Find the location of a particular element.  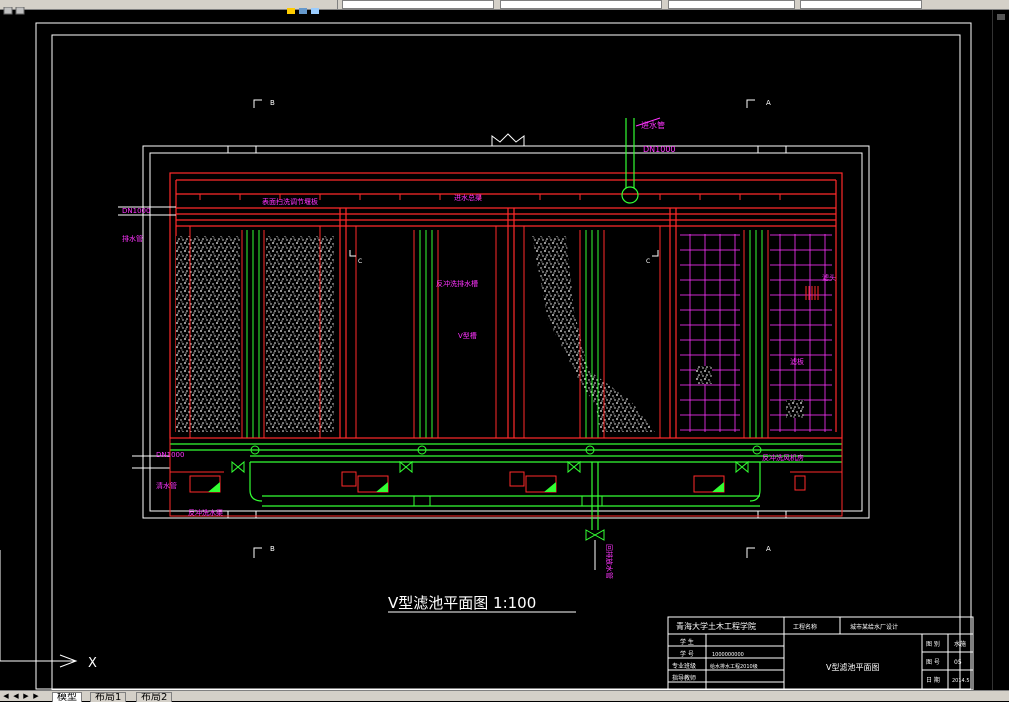

section-label-a-bottom: A is located at coordinates (768, 549).